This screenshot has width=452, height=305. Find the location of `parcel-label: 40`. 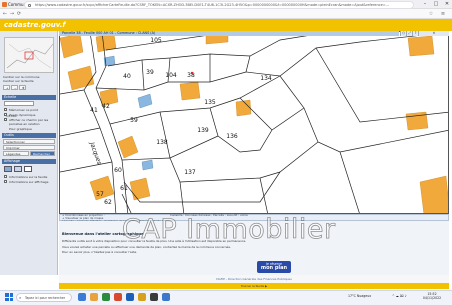

parcel-label: 40 is located at coordinates (127, 76).